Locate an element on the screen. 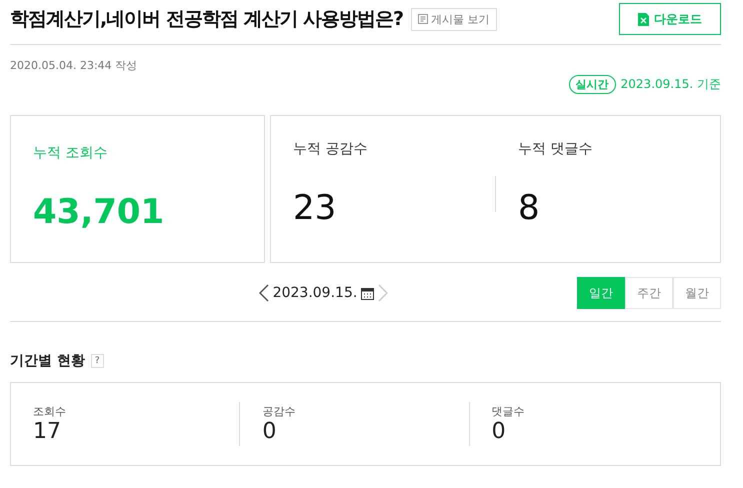 This screenshot has height=488, width=743. period-tab: 월간 is located at coordinates (697, 293).